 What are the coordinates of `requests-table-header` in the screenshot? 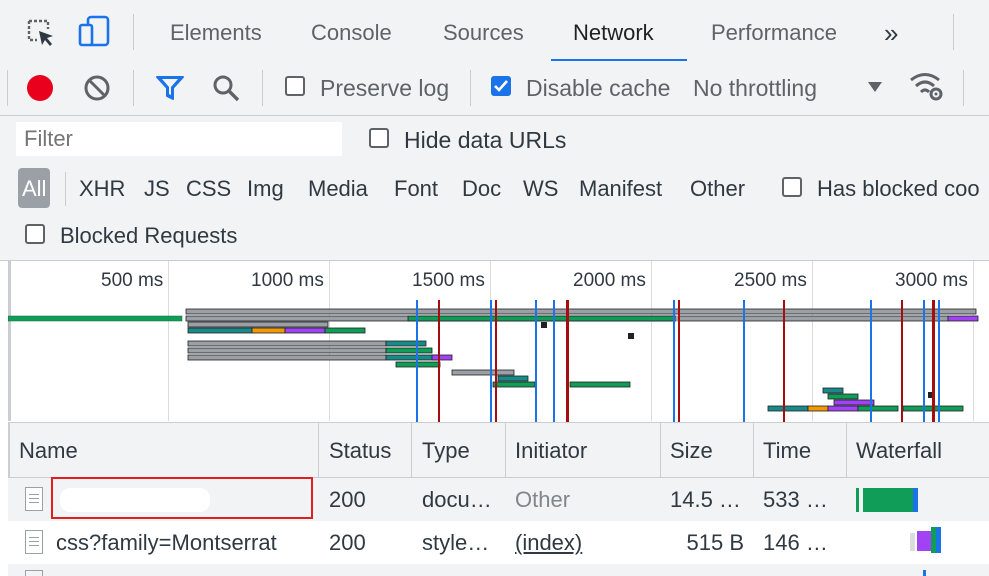 It's located at (498, 450).